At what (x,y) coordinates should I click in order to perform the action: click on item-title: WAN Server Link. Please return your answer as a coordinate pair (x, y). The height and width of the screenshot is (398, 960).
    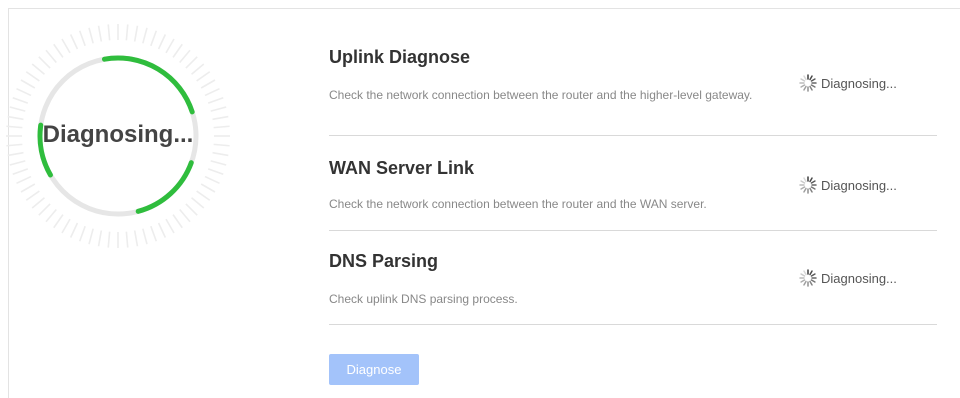
    Looking at the image, I should click on (402, 168).